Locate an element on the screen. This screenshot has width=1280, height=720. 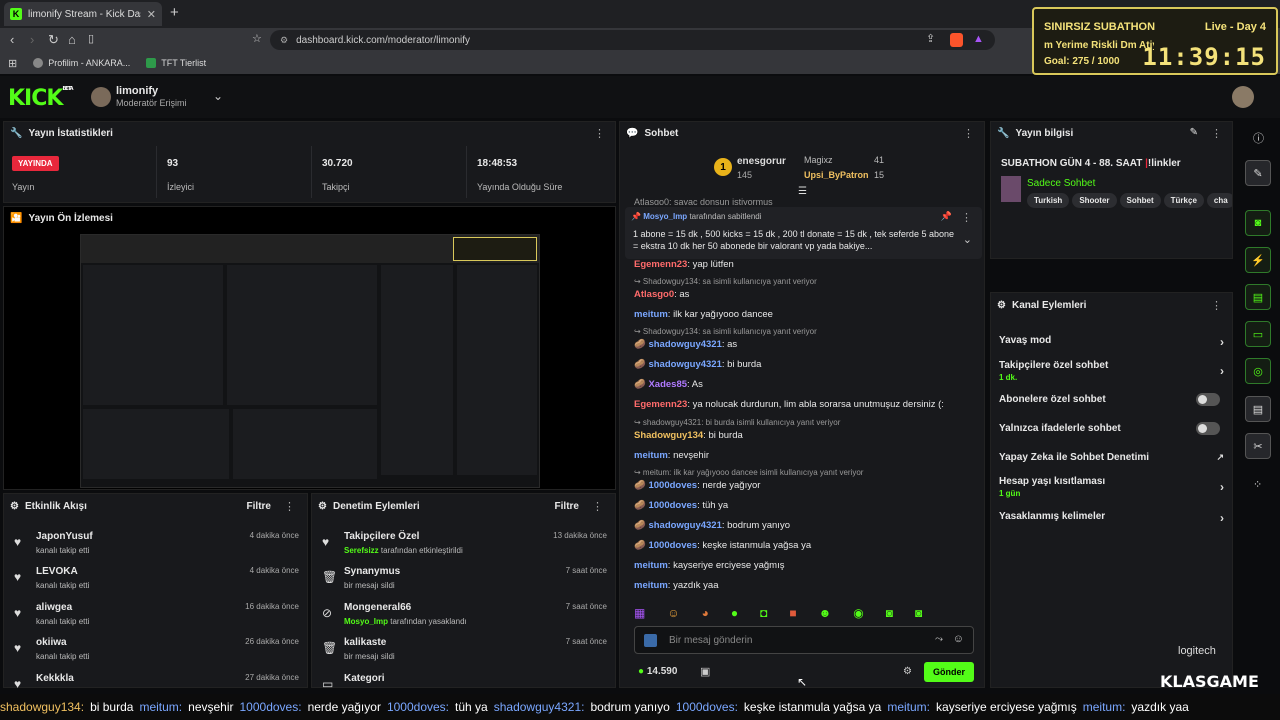
emote-icon: ◕ is located at coordinates (705, 613).